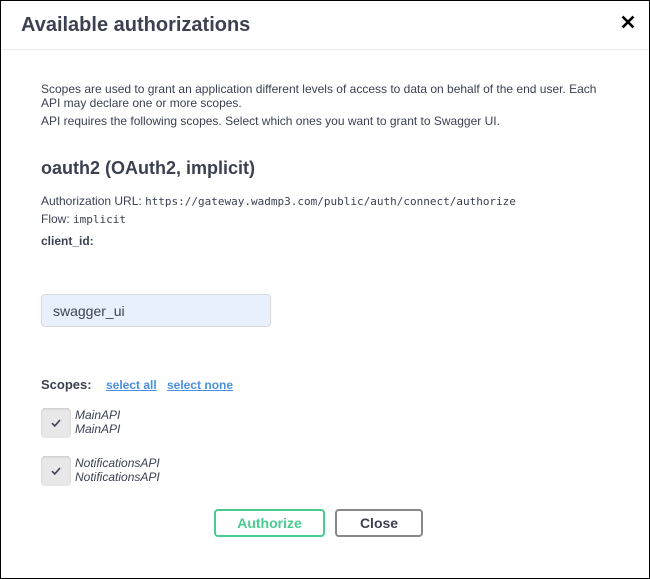 This screenshot has height=579, width=650. Describe the element at coordinates (55, 219) in the screenshot. I see `flow-label: Flow:` at that location.